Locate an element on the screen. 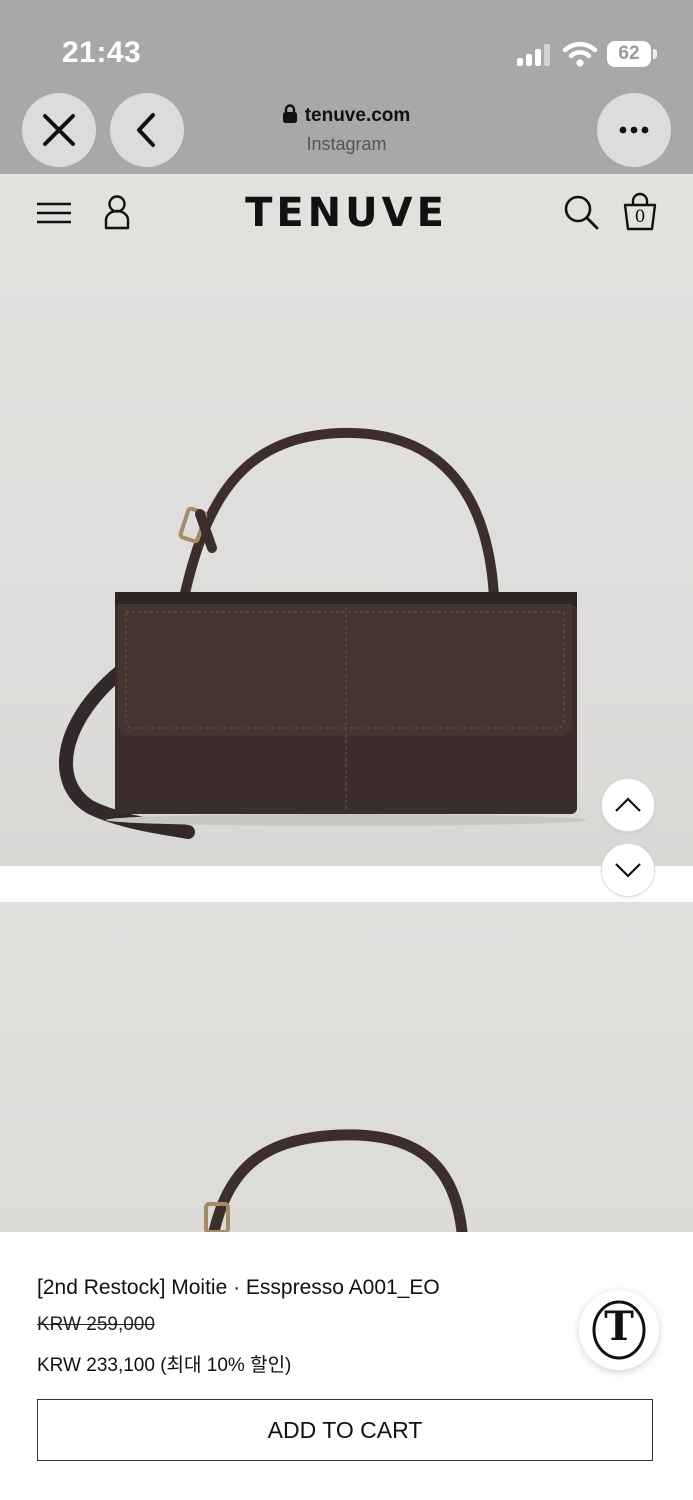 This screenshot has width=693, height=1500. browser-chrome: 21:43 62 tenuve.com Instagram is located at coordinates (346, 87).